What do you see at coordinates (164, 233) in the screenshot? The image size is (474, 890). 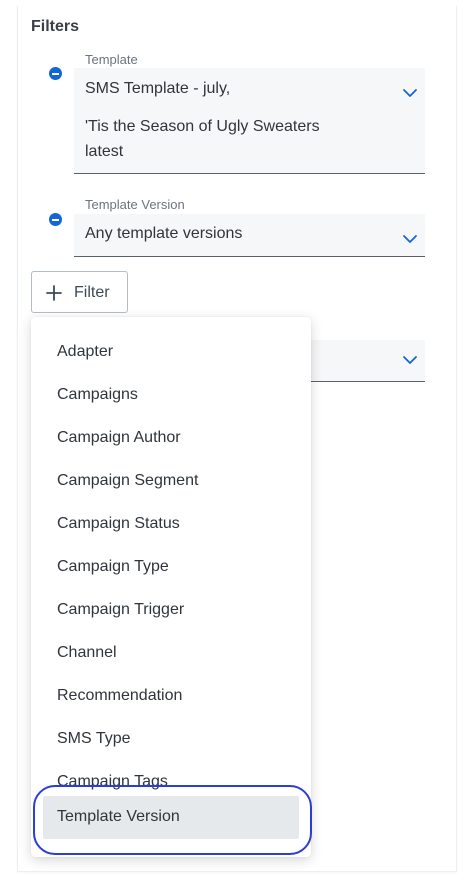 I see `template-version-select-value: Any template versions` at bounding box center [164, 233].